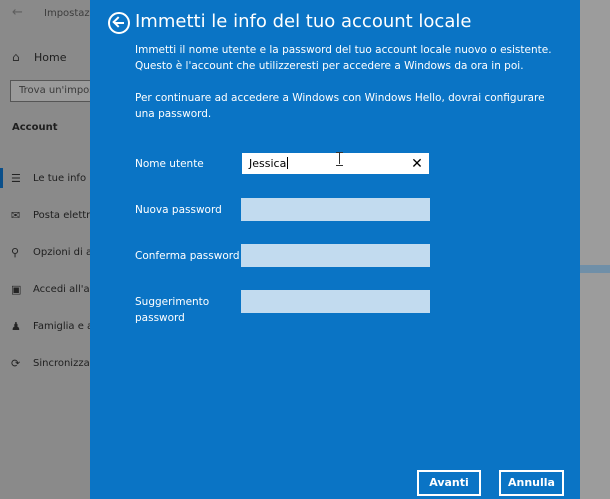 The width and height of the screenshot is (610, 499). What do you see at coordinates (16, 289) in the screenshot?
I see `briefcase-icon: ▣` at bounding box center [16, 289].